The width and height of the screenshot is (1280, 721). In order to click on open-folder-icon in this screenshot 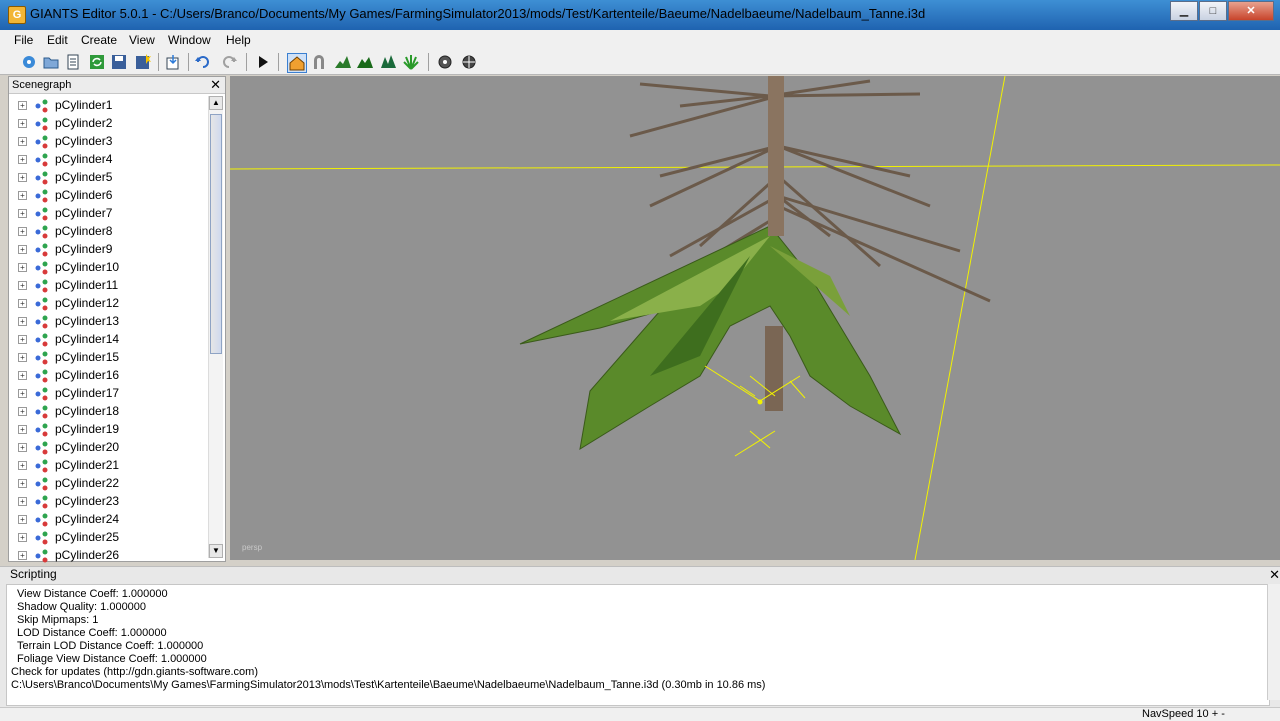, I will do `click(51, 62)`.